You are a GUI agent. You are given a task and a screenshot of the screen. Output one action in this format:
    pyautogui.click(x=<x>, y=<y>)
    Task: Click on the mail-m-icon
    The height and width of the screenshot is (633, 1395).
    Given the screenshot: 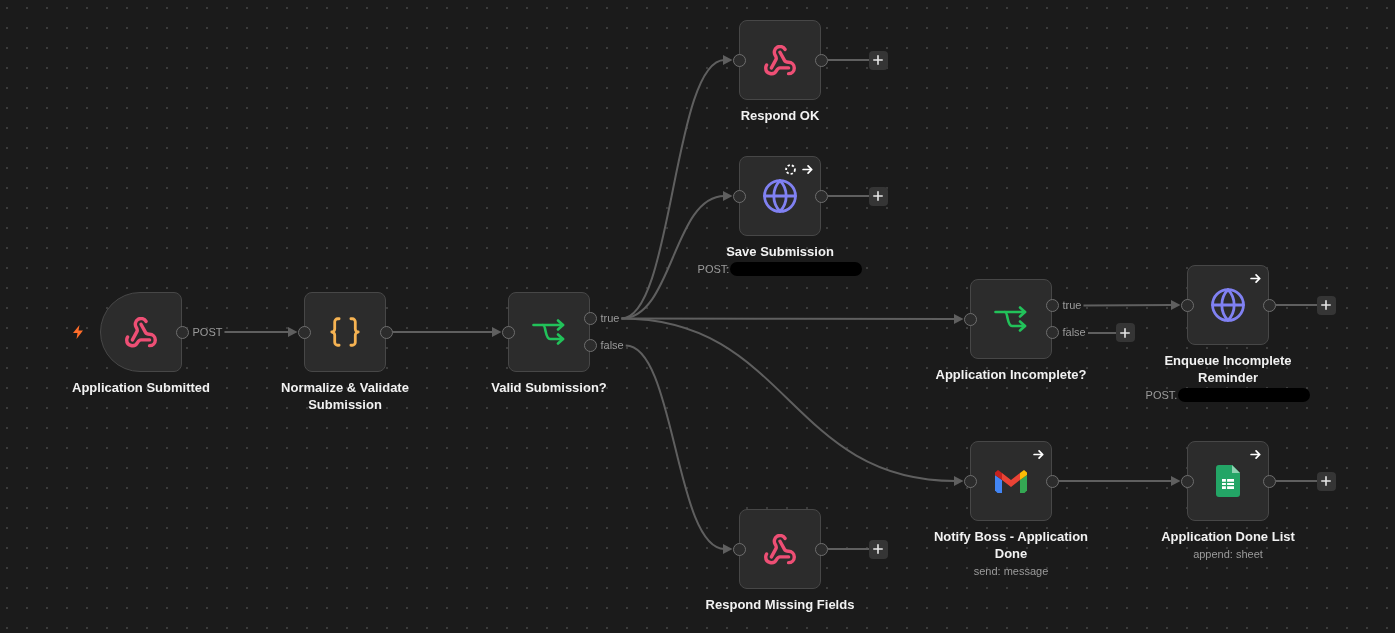 What is the action you would take?
    pyautogui.click(x=1011, y=481)
    